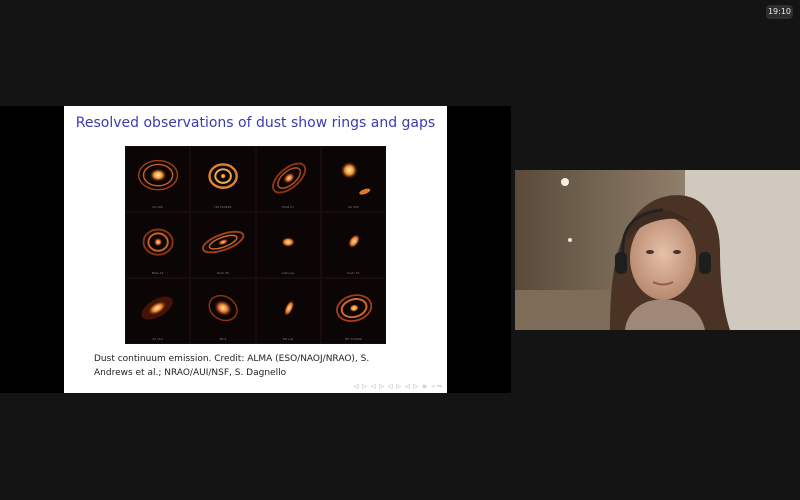 The height and width of the screenshot is (500, 800). What do you see at coordinates (223, 207) in the screenshot?
I see `disk-label: HD 163296` at bounding box center [223, 207].